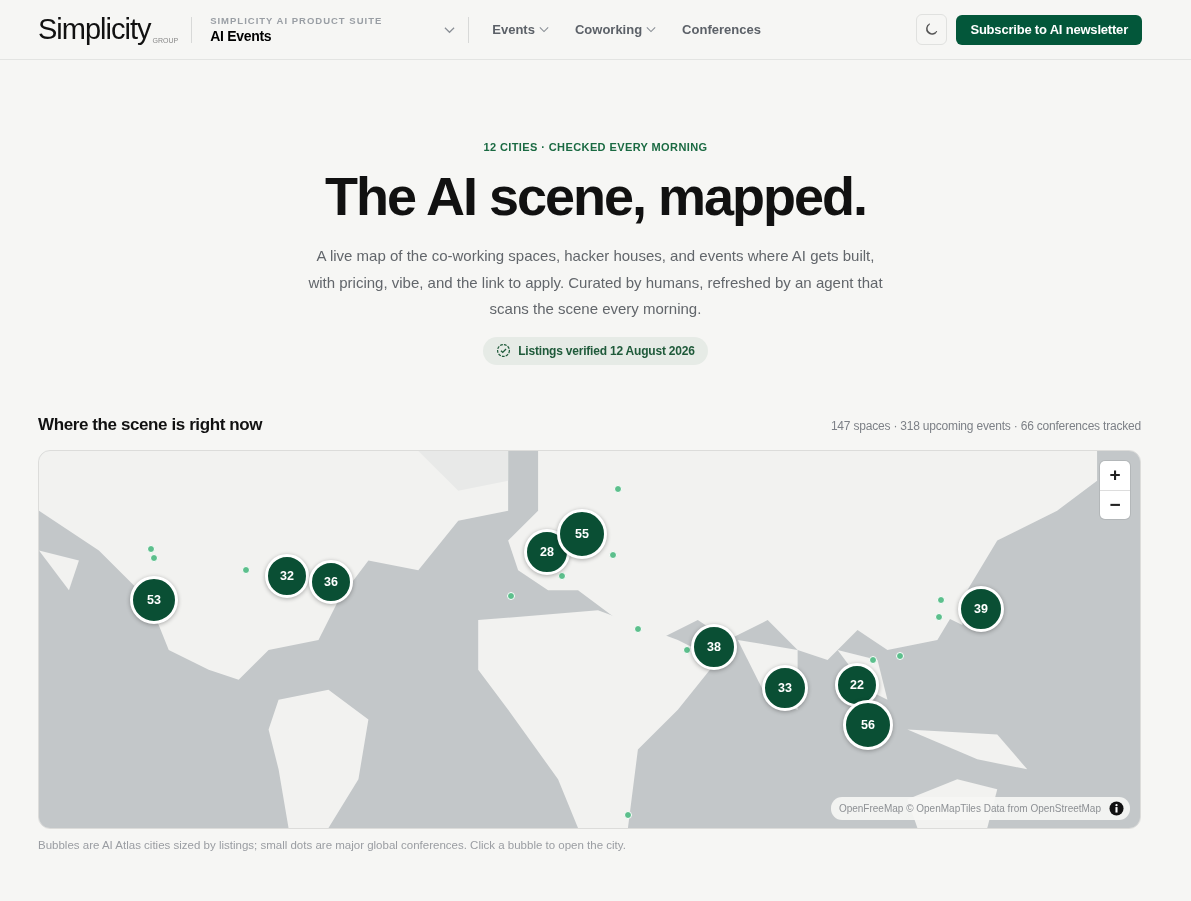 This screenshot has height=901, width=1191. What do you see at coordinates (595, 283) in the screenshot?
I see `hero-description: A live map of the co-working spaces, hacker houses, and events where AI gets built, with pricing, vibe, and the link to apply. Curated by humans, refreshed by an agent that scans the scene every morning.` at bounding box center [595, 283].